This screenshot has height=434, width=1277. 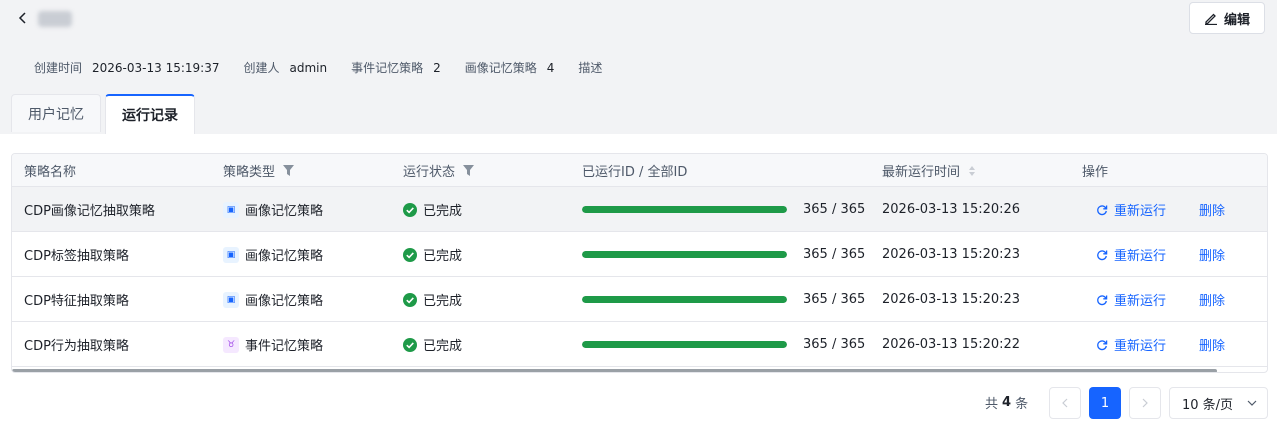 What do you see at coordinates (261, 68) in the screenshot?
I see `meta-key: 创建人` at bounding box center [261, 68].